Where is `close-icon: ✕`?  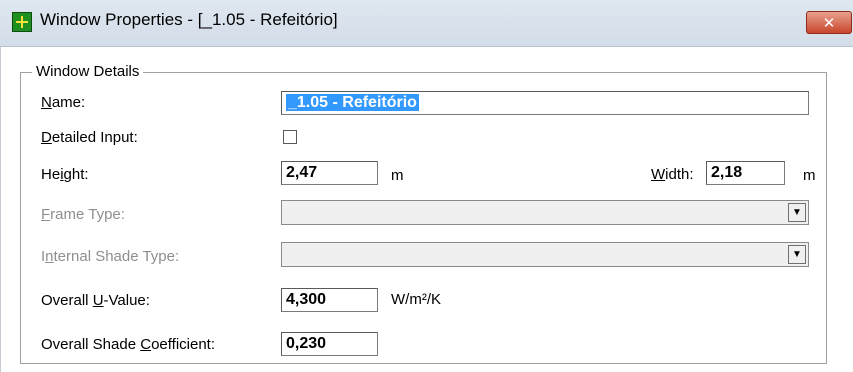
close-icon: ✕ is located at coordinates (829, 23).